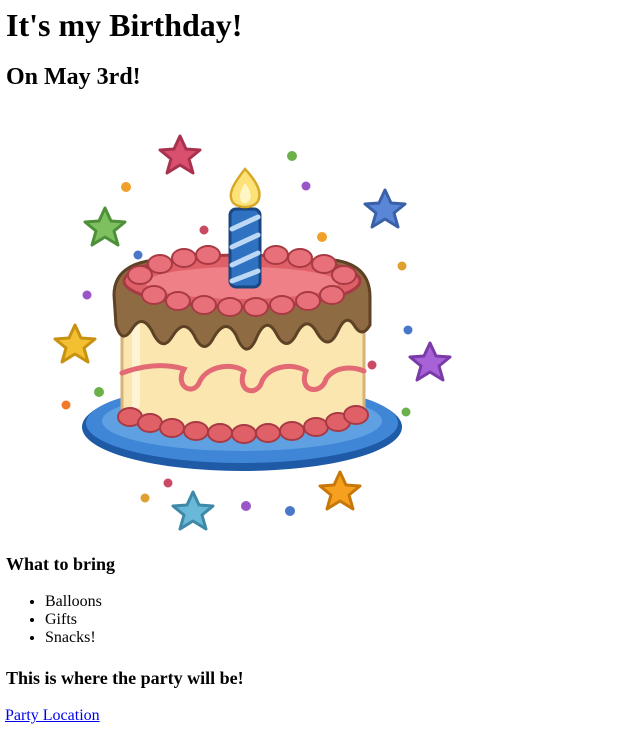  What do you see at coordinates (430, 361) in the screenshot?
I see `star-purple` at bounding box center [430, 361].